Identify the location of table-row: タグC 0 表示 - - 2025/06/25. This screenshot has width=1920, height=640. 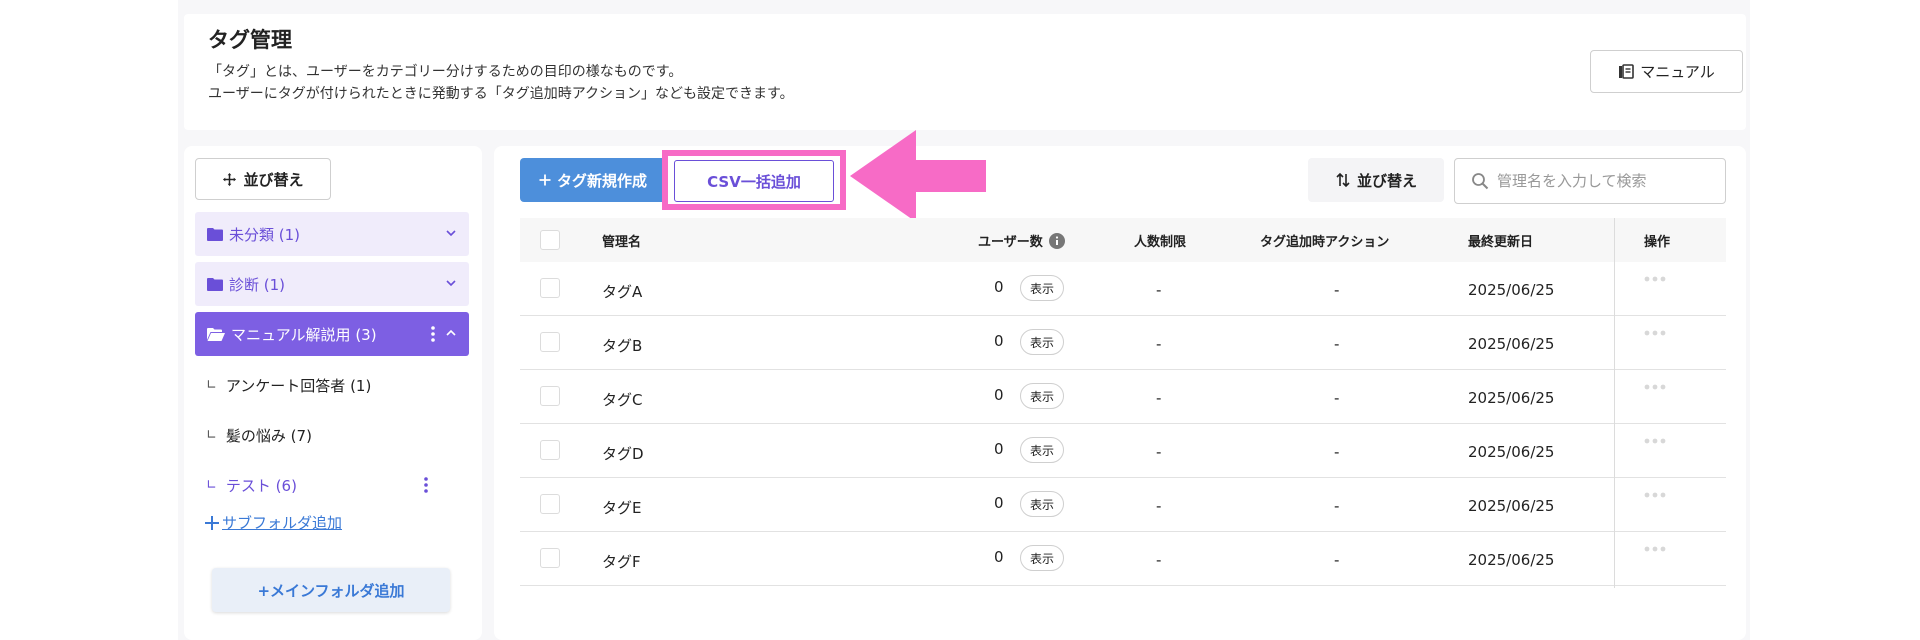
(1123, 397).